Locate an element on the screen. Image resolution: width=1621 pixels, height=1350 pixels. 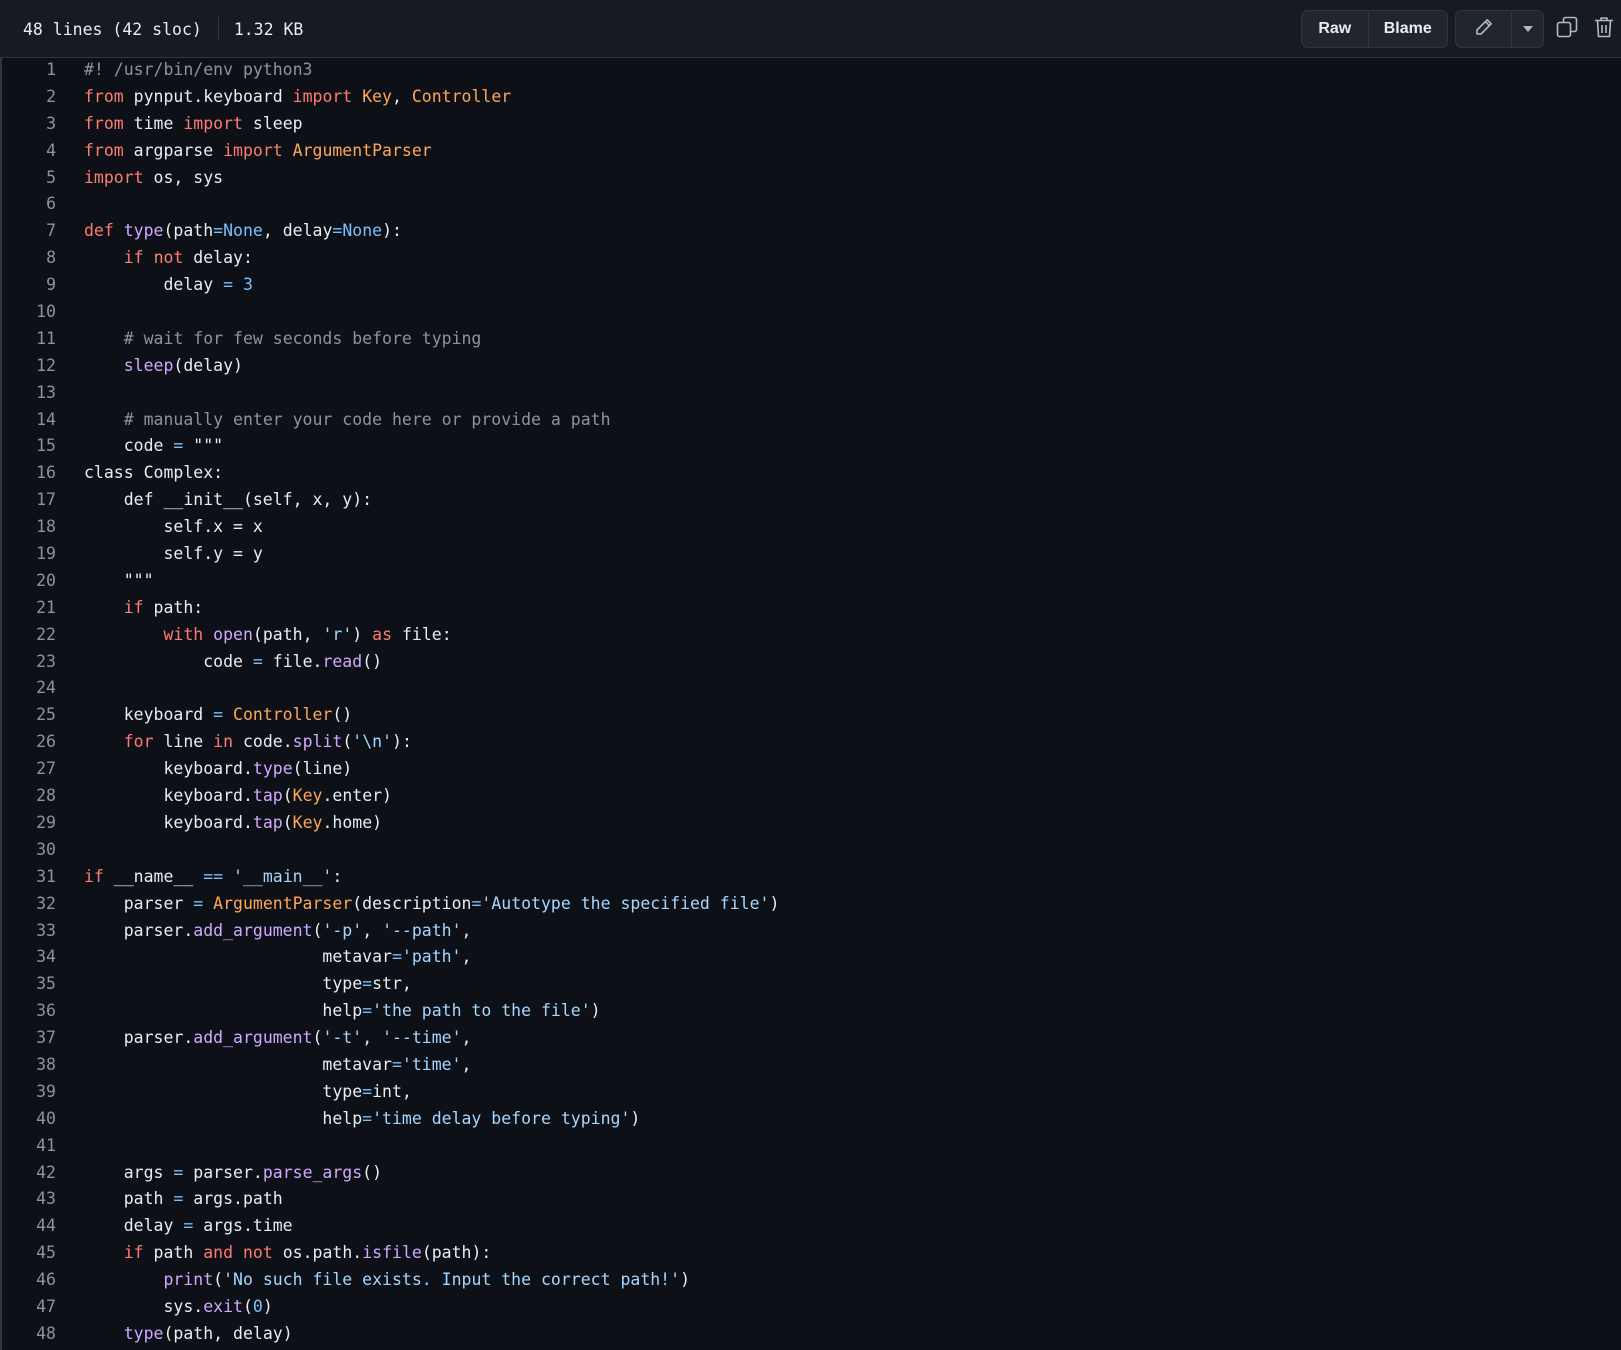
line-code: parser.add_argument('-p', '--path', is located at coordinates (278, 930).